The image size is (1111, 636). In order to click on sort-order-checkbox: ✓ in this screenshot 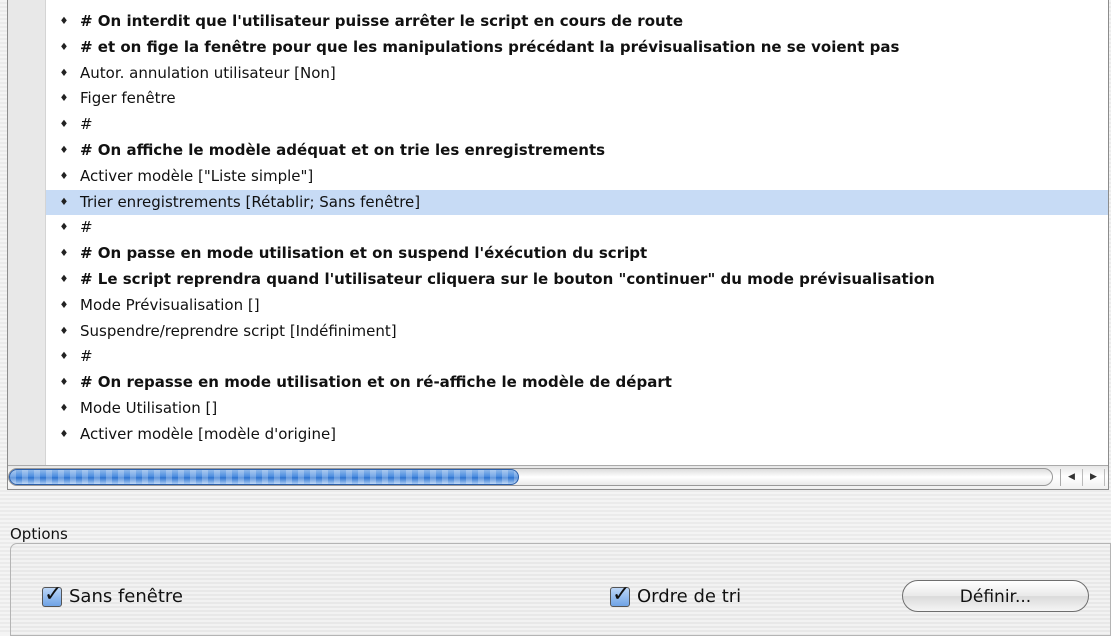, I will do `click(620, 594)`.